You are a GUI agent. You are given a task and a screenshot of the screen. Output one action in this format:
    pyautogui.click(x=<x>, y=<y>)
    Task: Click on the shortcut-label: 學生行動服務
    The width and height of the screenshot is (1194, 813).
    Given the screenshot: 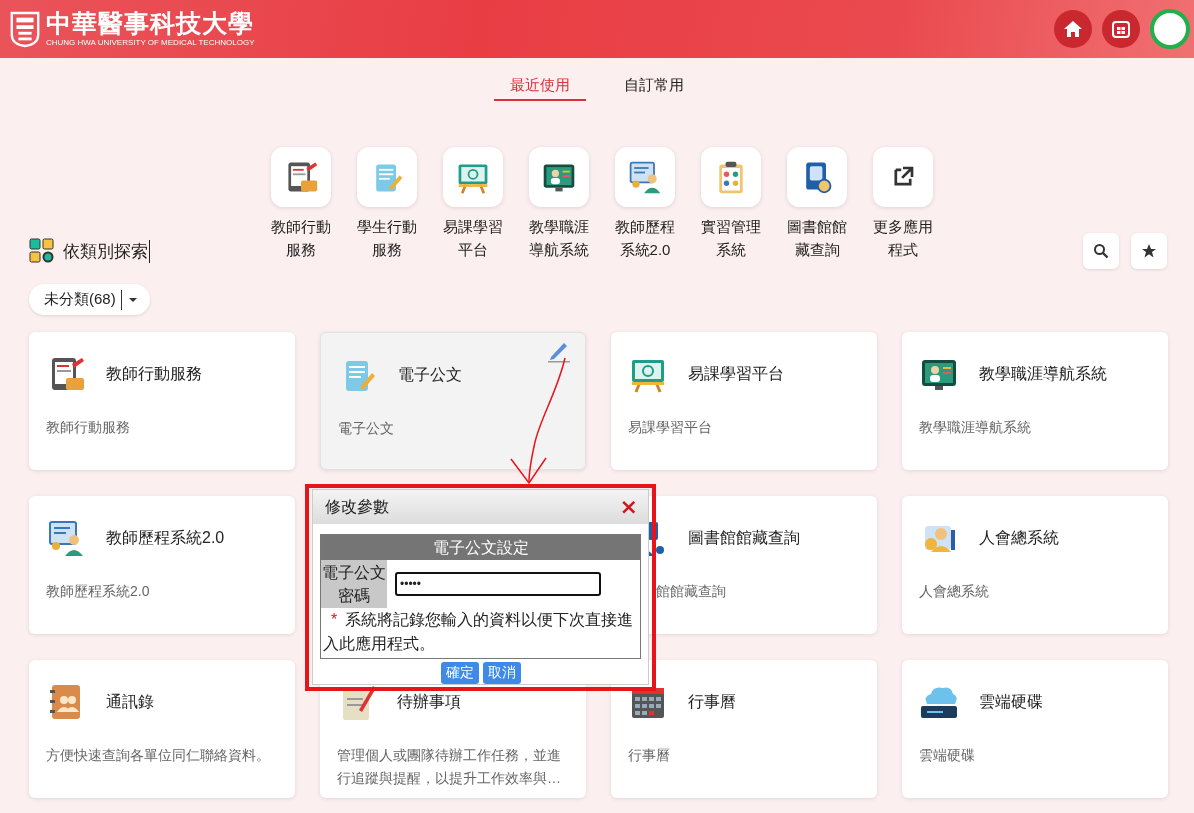 What is the action you would take?
    pyautogui.click(x=387, y=238)
    